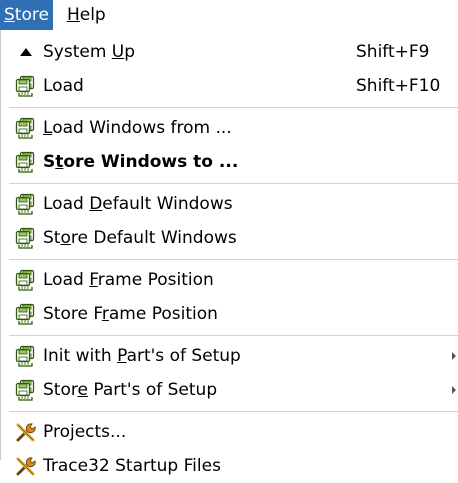 The height and width of the screenshot is (483, 458). What do you see at coordinates (89, 52) in the screenshot?
I see `menu-item-label: System Up` at bounding box center [89, 52].